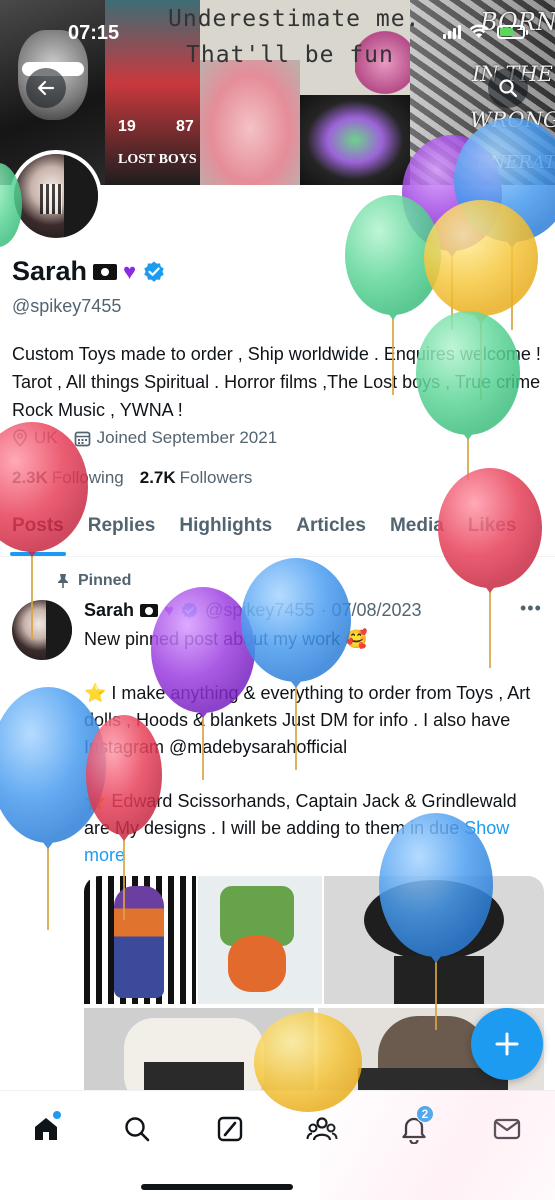  I want to click on grok-icon, so click(230, 1129).